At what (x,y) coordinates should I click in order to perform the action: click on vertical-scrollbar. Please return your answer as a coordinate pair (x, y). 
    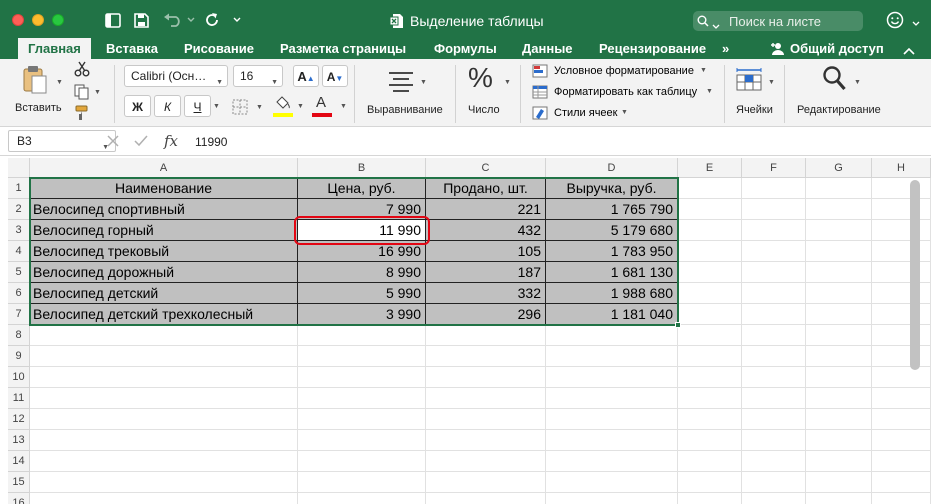
    Looking at the image, I should click on (915, 275).